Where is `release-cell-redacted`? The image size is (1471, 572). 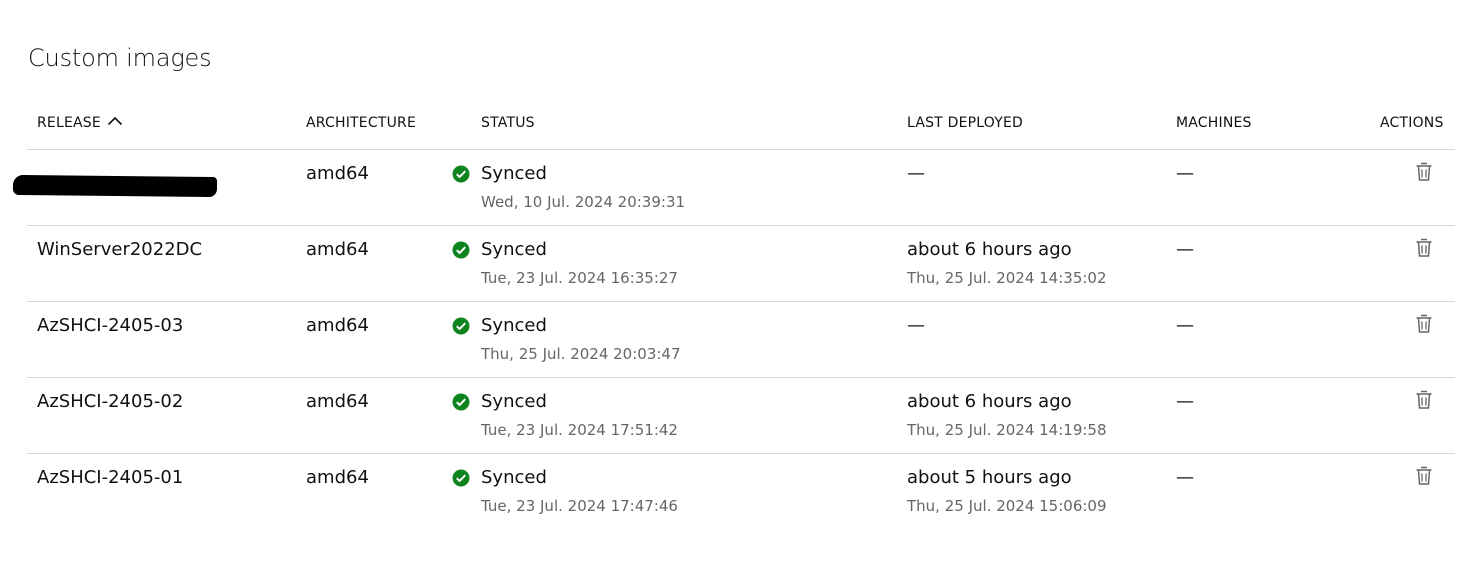 release-cell-redacted is located at coordinates (115, 180).